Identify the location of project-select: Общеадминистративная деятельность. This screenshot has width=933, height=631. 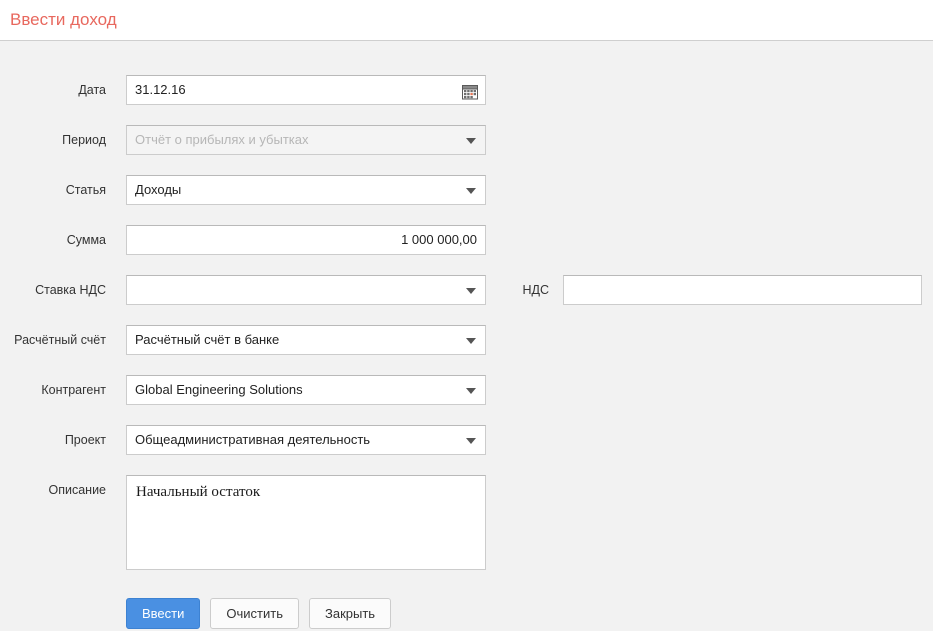
(306, 440).